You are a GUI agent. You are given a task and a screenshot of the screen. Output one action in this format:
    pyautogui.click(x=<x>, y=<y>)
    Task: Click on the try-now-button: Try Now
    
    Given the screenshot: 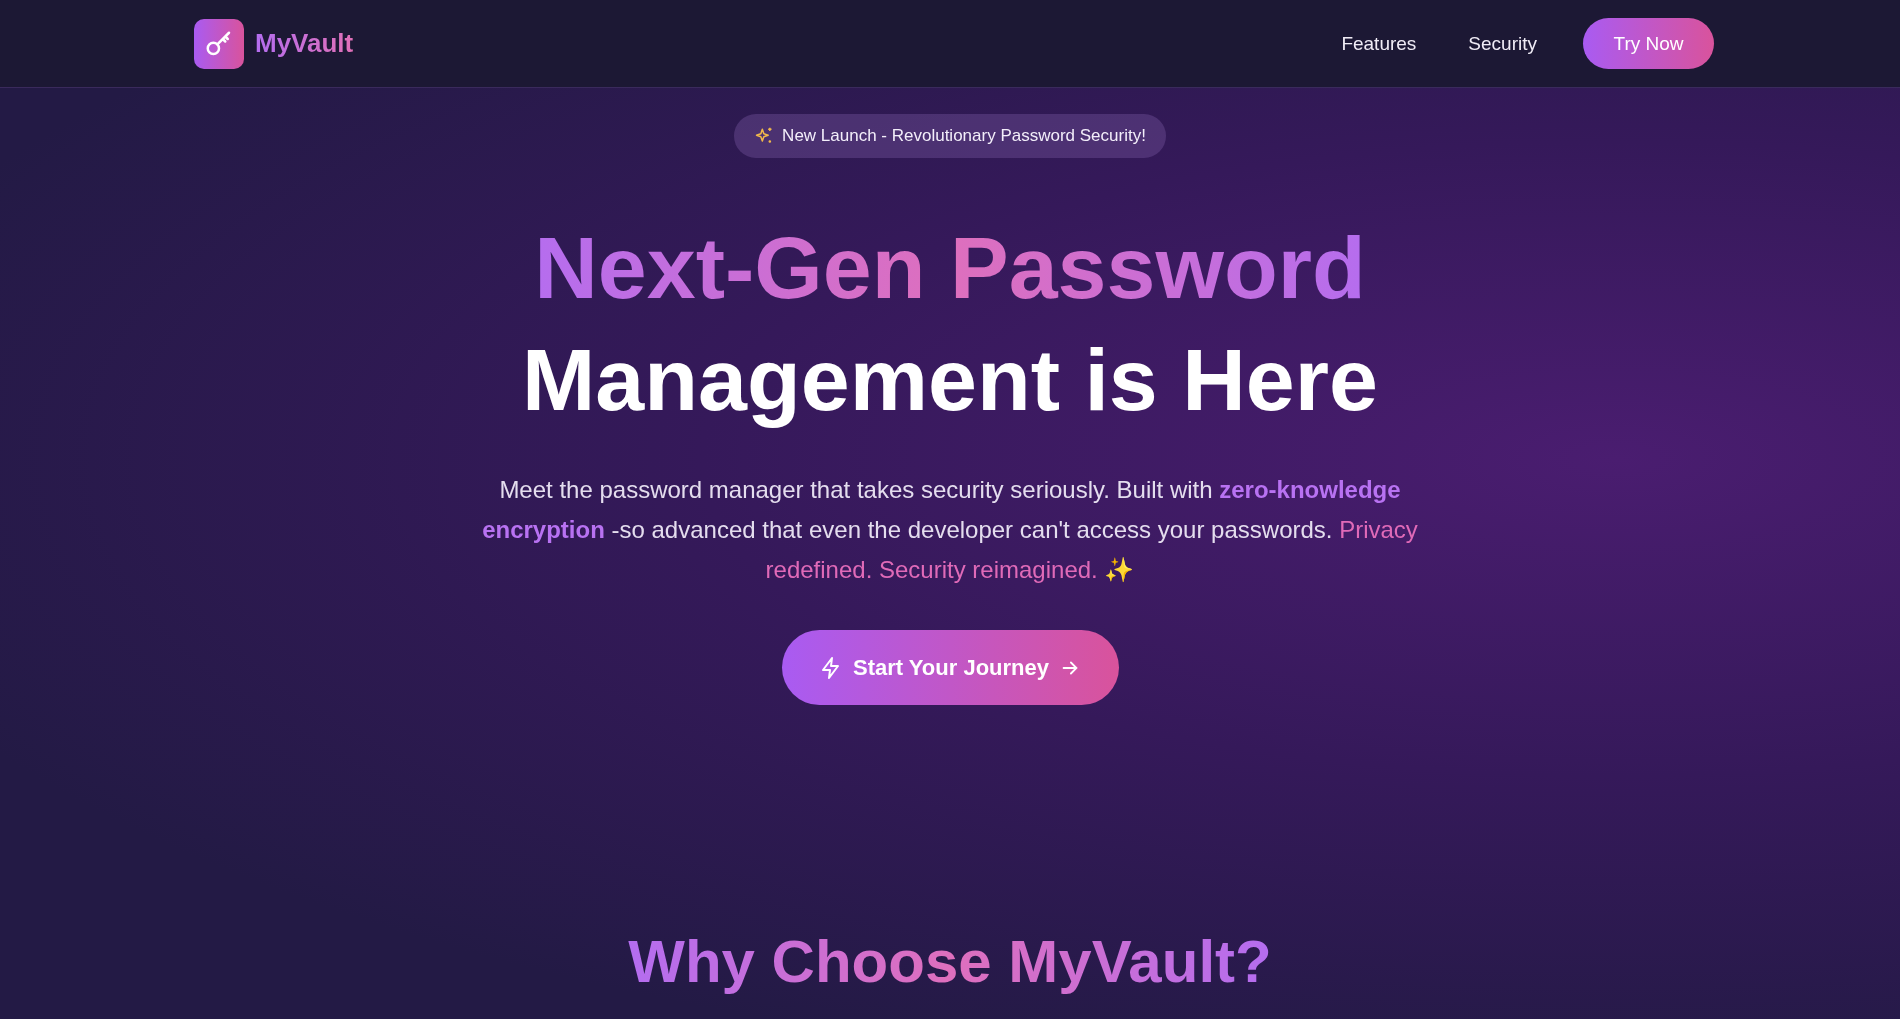 What is the action you would take?
    pyautogui.click(x=1648, y=43)
    